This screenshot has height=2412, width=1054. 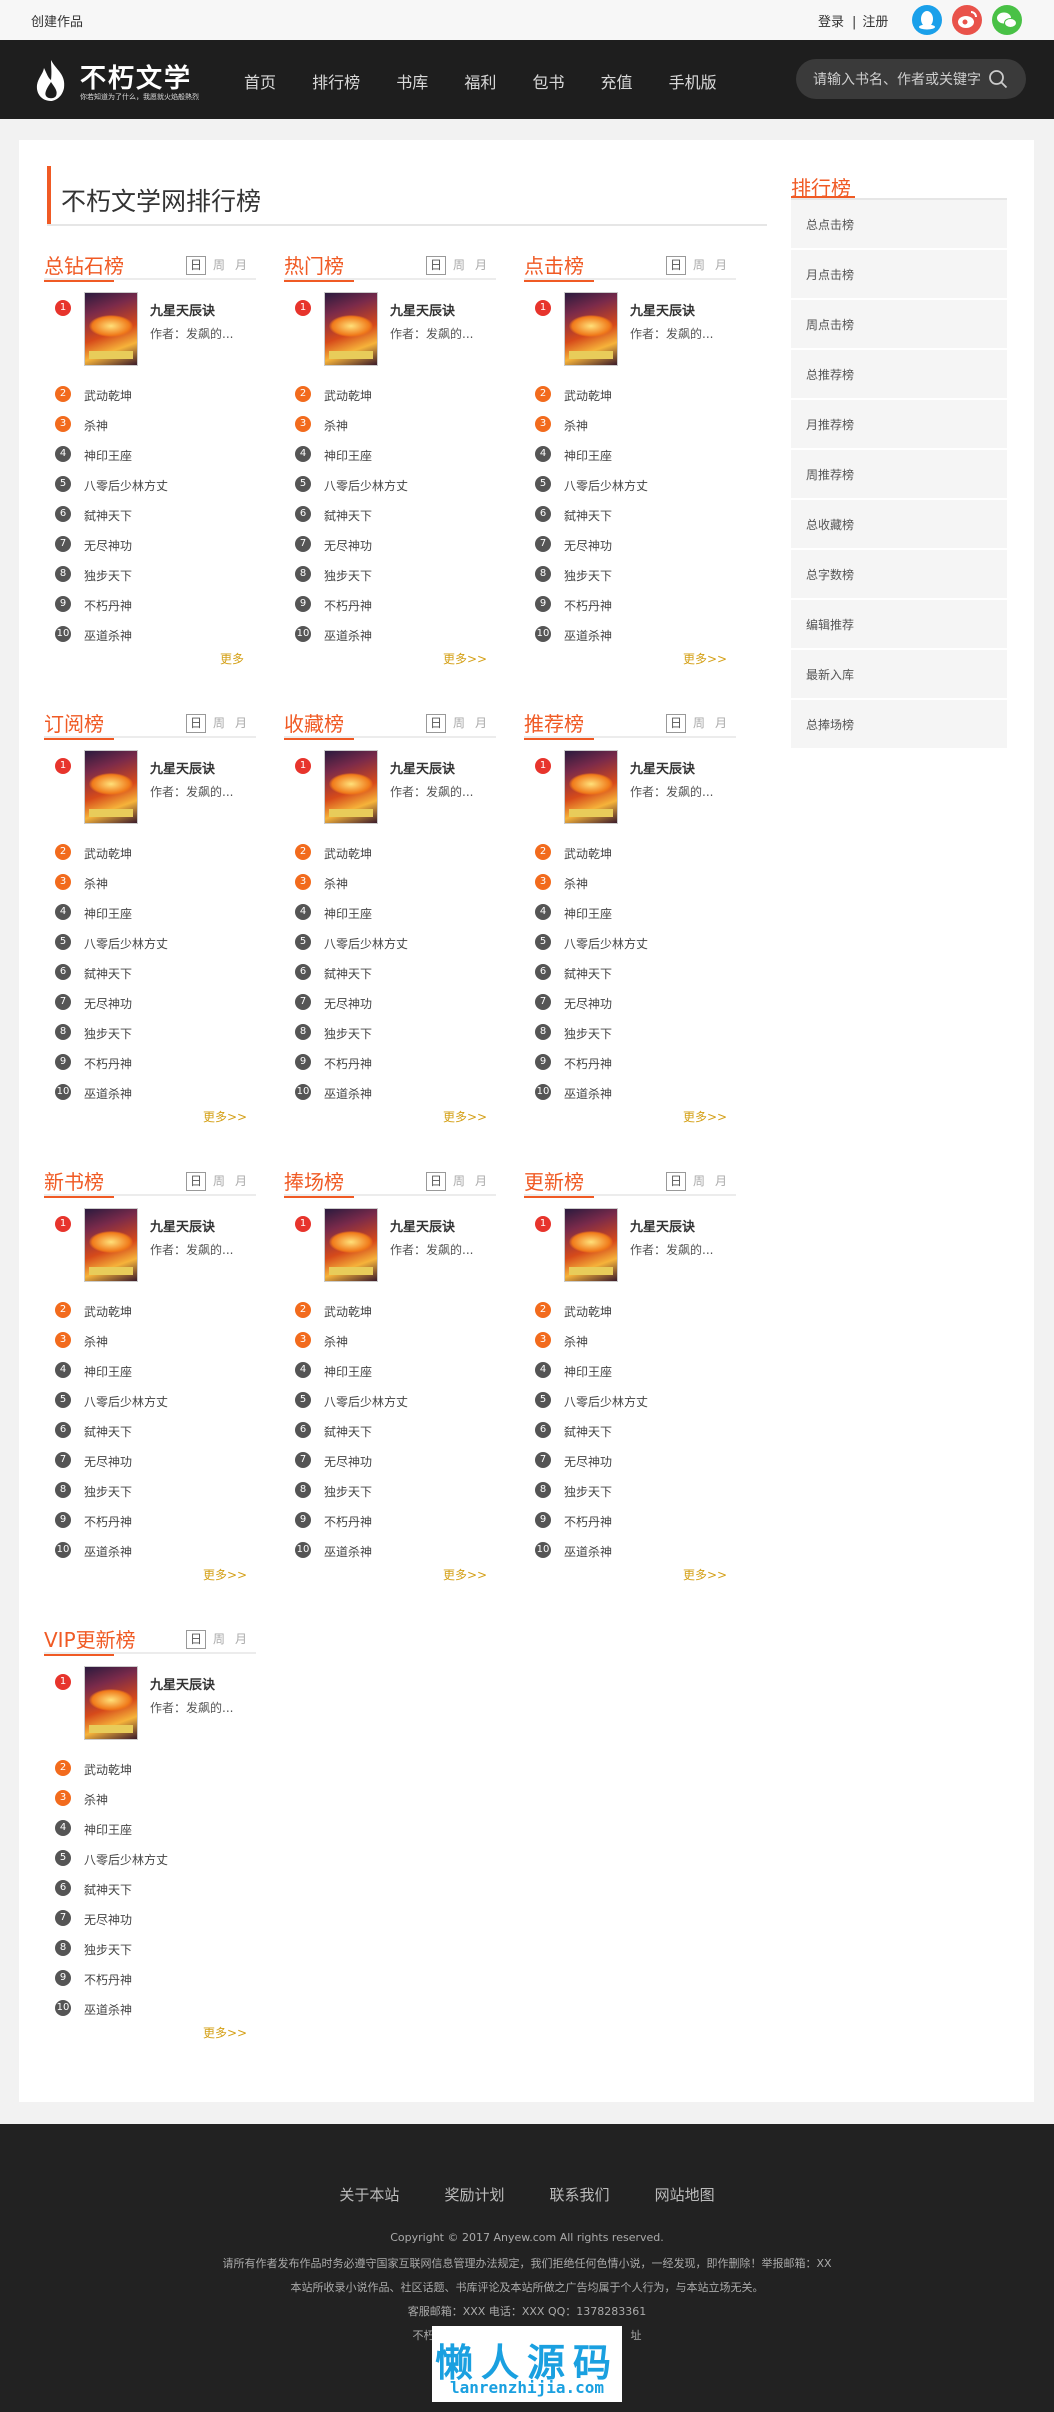 What do you see at coordinates (831, 22) in the screenshot?
I see `login-link: 登录` at bounding box center [831, 22].